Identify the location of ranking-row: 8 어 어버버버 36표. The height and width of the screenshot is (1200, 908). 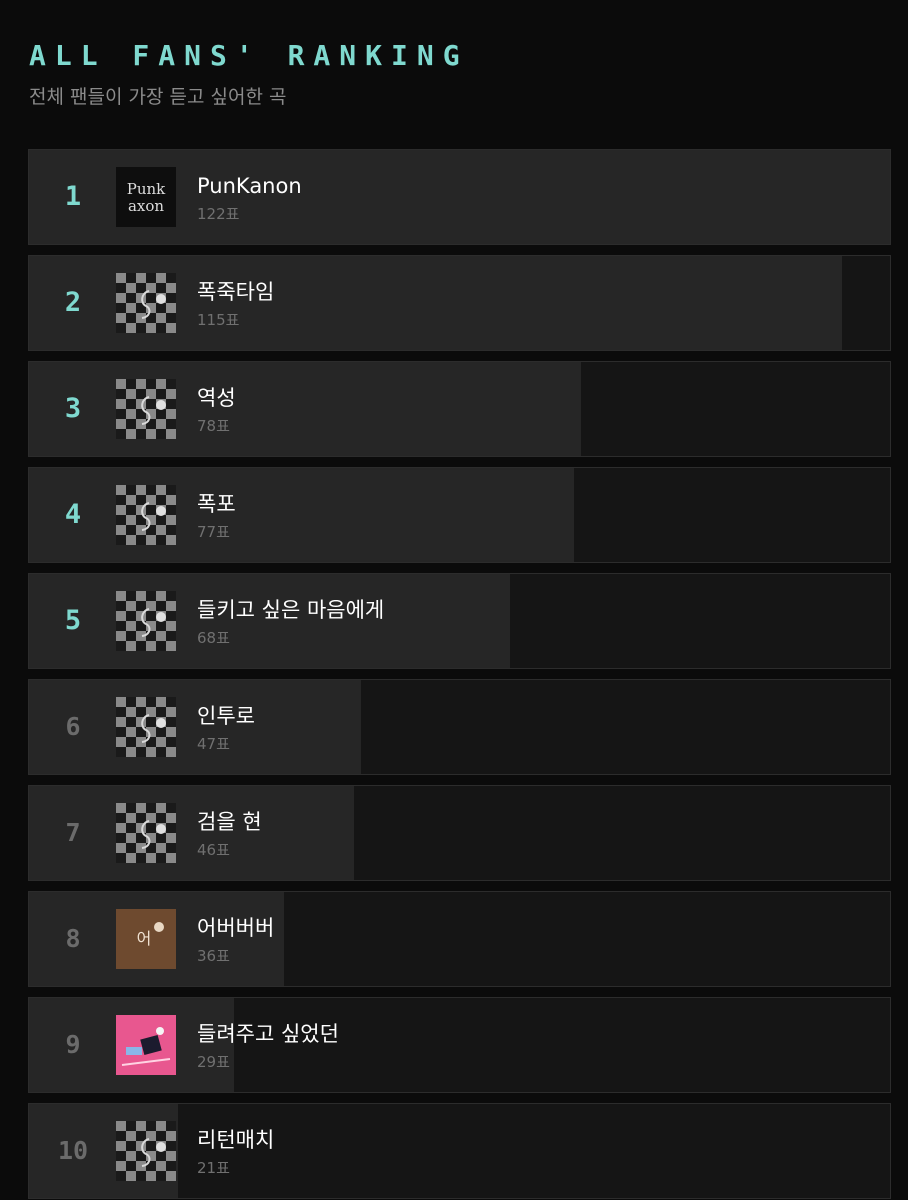
(459, 939).